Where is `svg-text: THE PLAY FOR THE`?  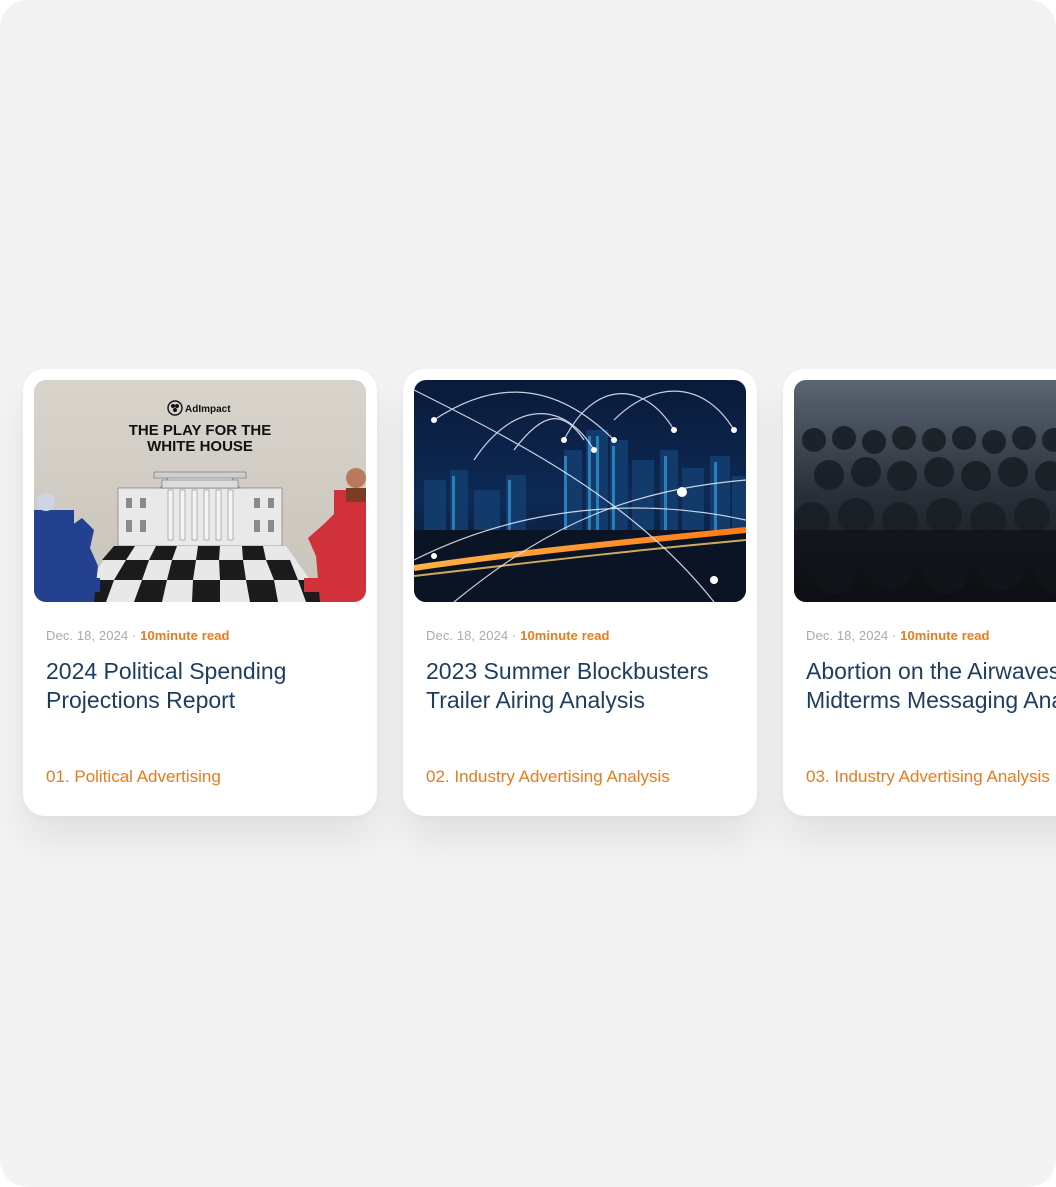
svg-text: THE PLAY FOR THE is located at coordinates (200, 430).